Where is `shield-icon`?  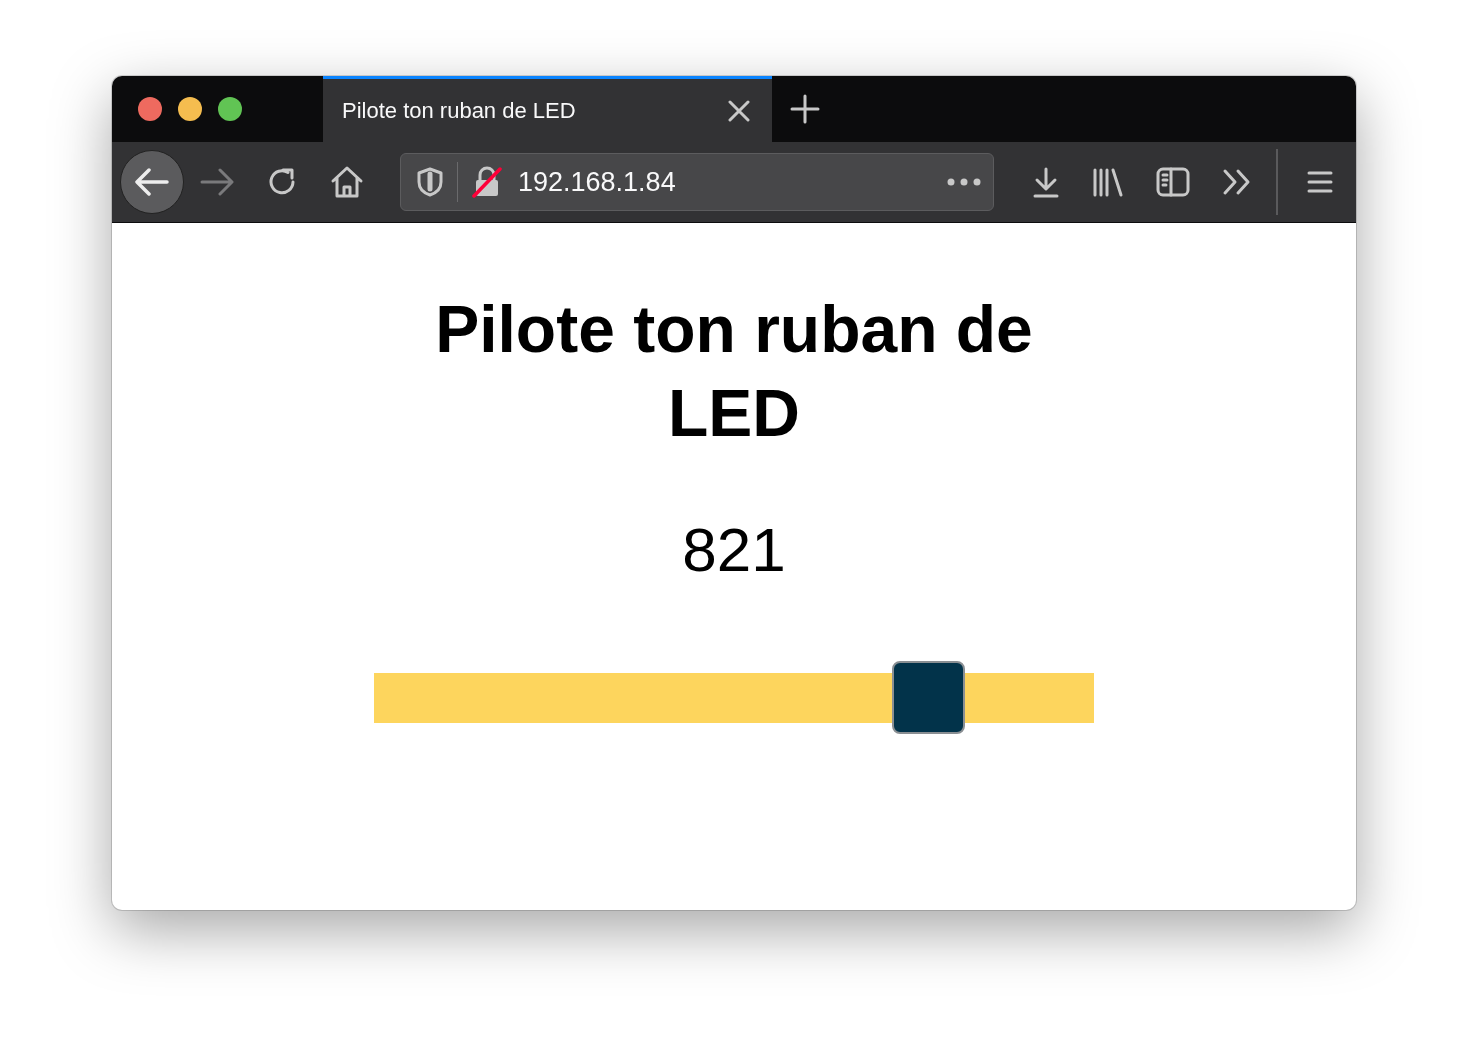
shield-icon is located at coordinates (430, 182).